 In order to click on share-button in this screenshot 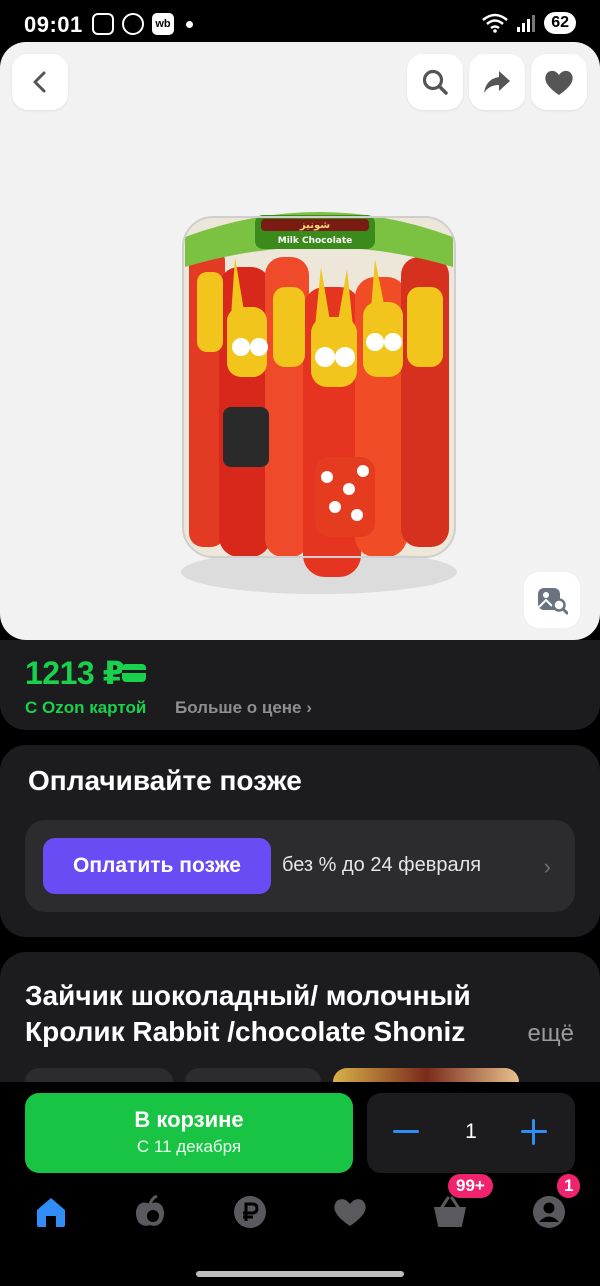, I will do `click(497, 82)`.